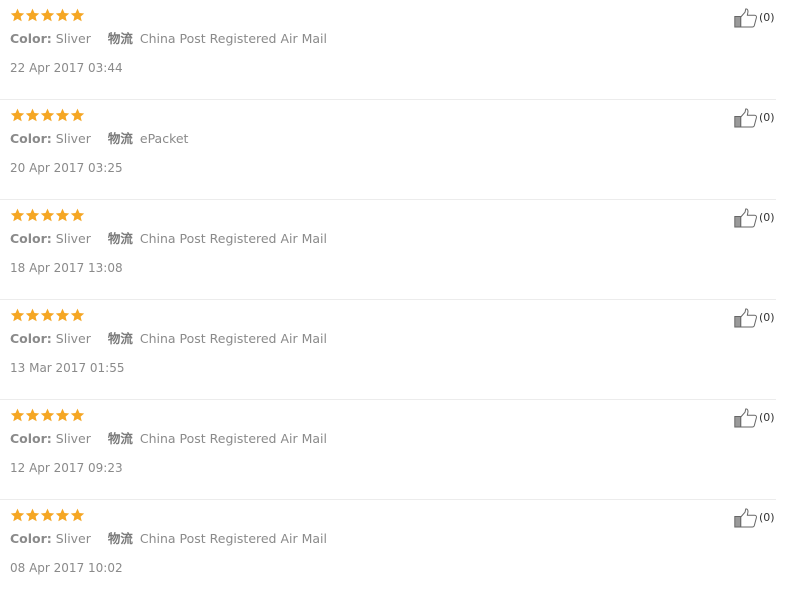 The image size is (790, 600). What do you see at coordinates (66, 568) in the screenshot?
I see `review-date: 08 Apr 2017 10:02` at bounding box center [66, 568].